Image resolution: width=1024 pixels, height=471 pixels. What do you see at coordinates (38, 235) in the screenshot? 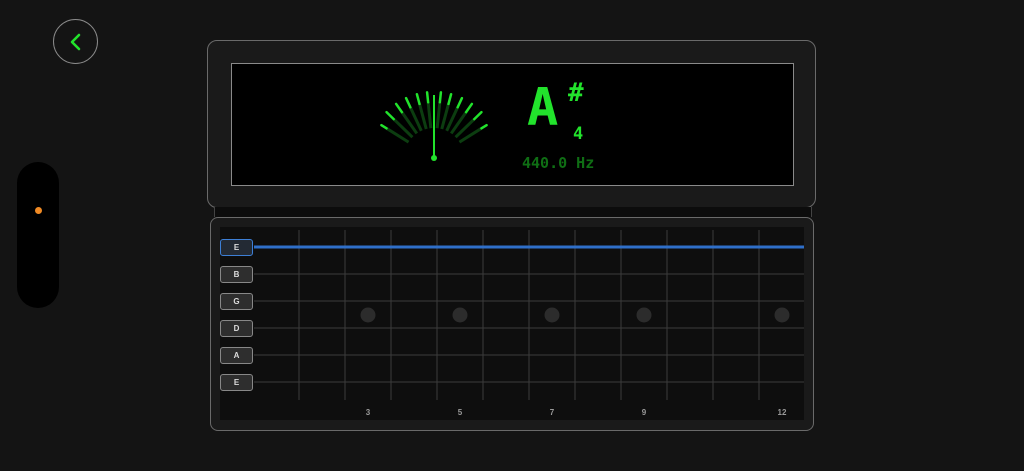
I see `side-panel-handle` at bounding box center [38, 235].